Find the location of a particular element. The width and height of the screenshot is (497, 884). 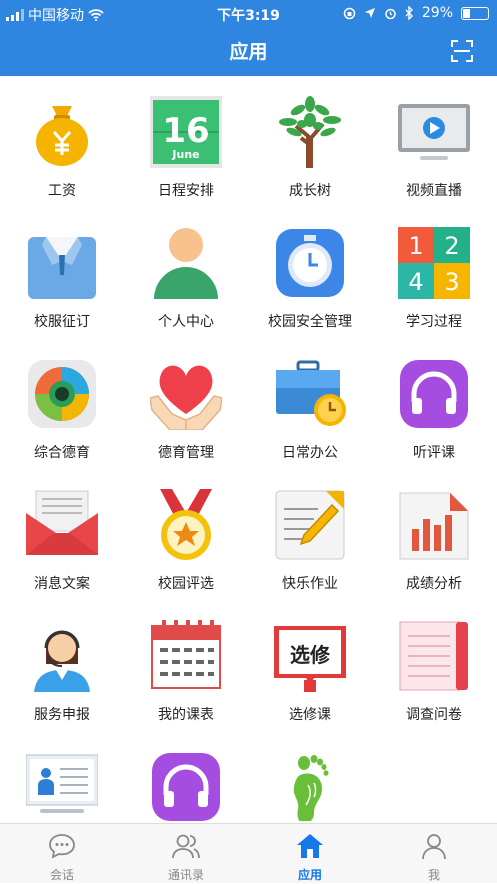

calendar-day: 16 is located at coordinates (185, 131).